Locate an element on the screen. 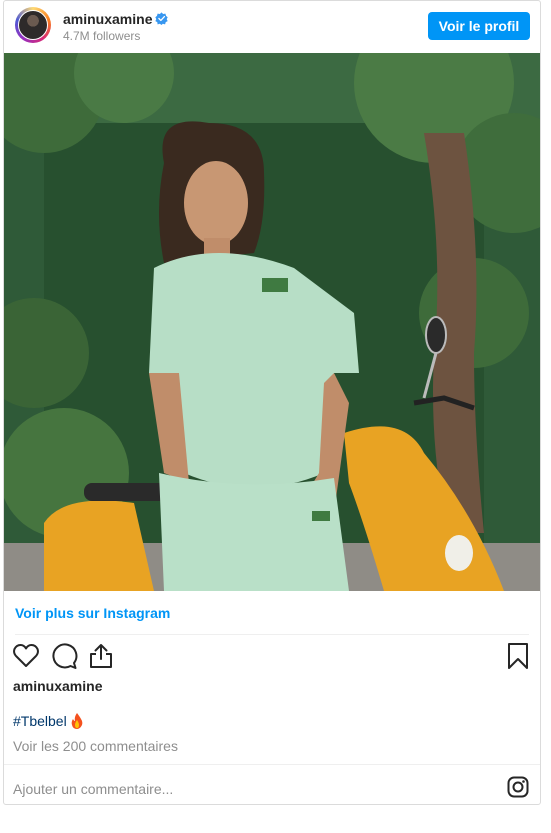  hashtag-link: #Tbelbel is located at coordinates (40, 721).